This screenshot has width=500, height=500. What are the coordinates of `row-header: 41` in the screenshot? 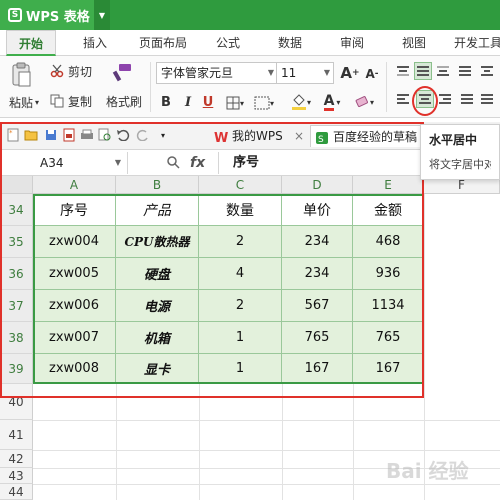 It's located at (16, 435).